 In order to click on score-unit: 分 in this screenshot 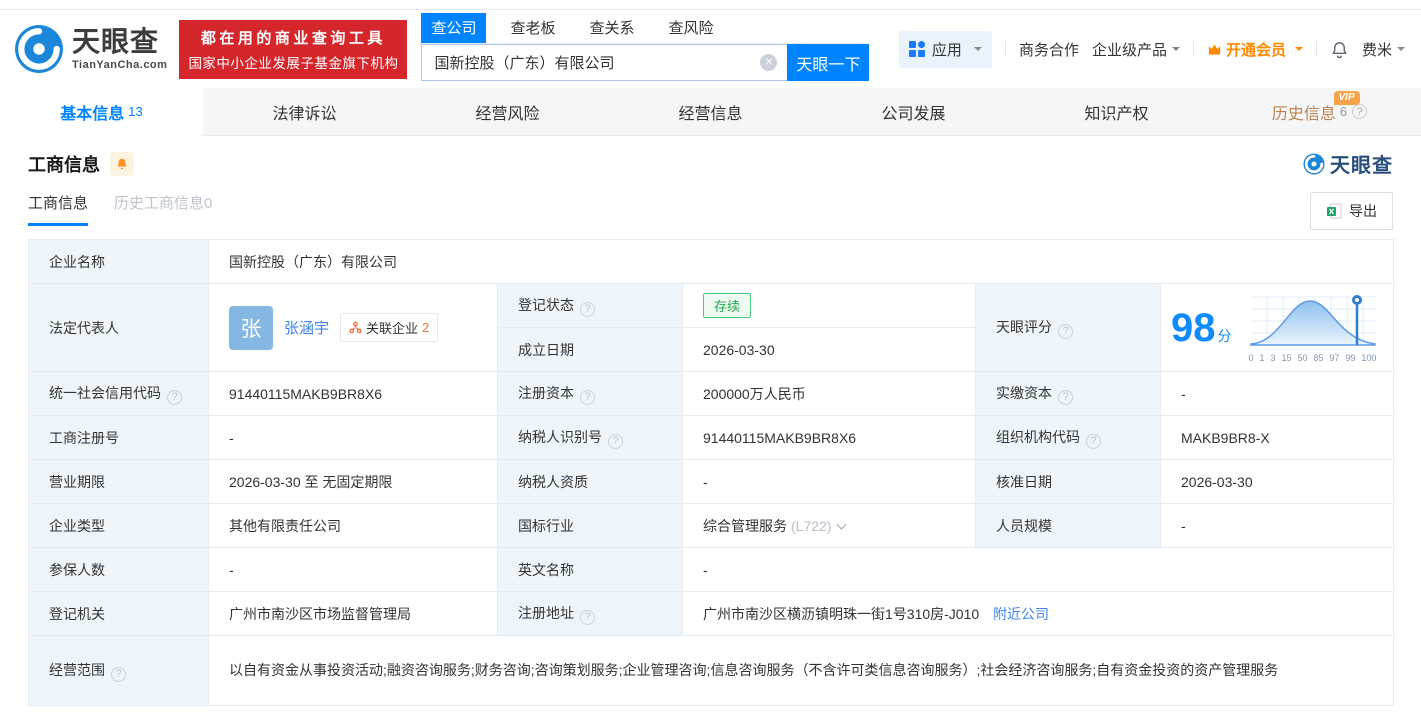, I will do `click(1224, 335)`.